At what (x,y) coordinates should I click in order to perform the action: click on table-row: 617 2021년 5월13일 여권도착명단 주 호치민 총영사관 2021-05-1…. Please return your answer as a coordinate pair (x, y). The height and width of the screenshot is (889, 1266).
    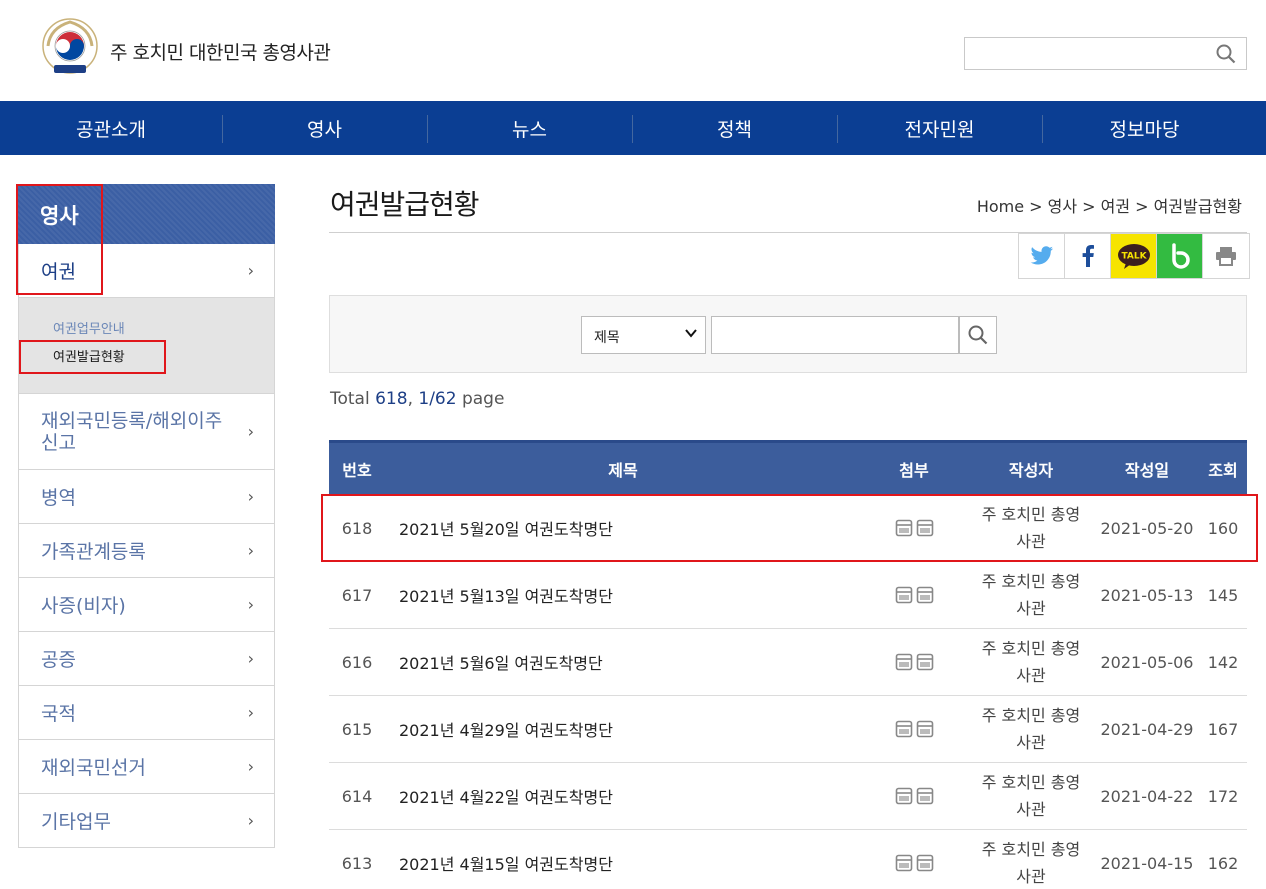
    Looking at the image, I should click on (788, 595).